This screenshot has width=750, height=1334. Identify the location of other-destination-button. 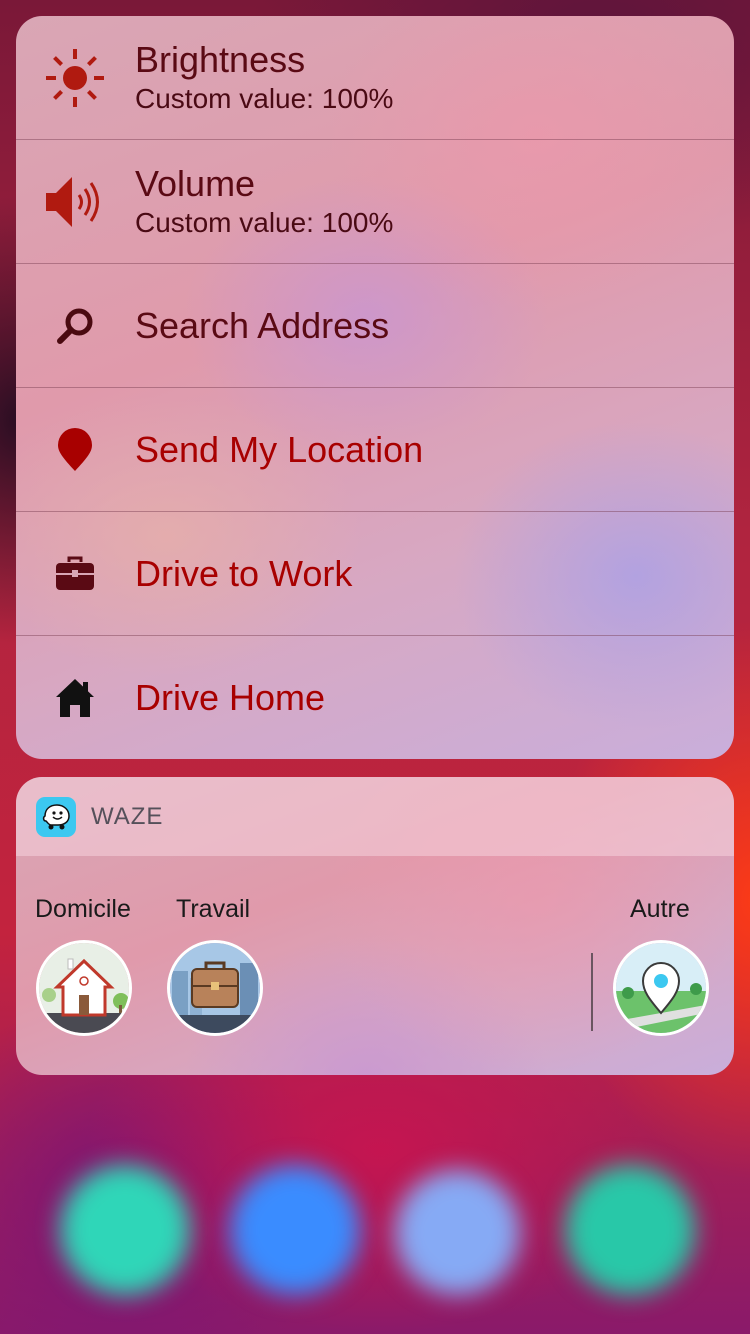
(661, 988).